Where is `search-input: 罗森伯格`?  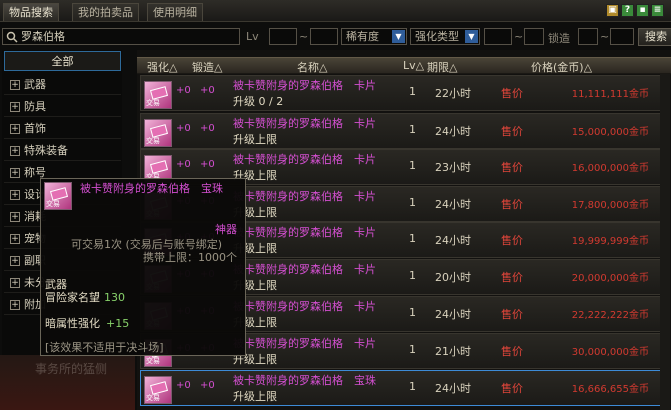
search-input: 罗森伯格 is located at coordinates (121, 36).